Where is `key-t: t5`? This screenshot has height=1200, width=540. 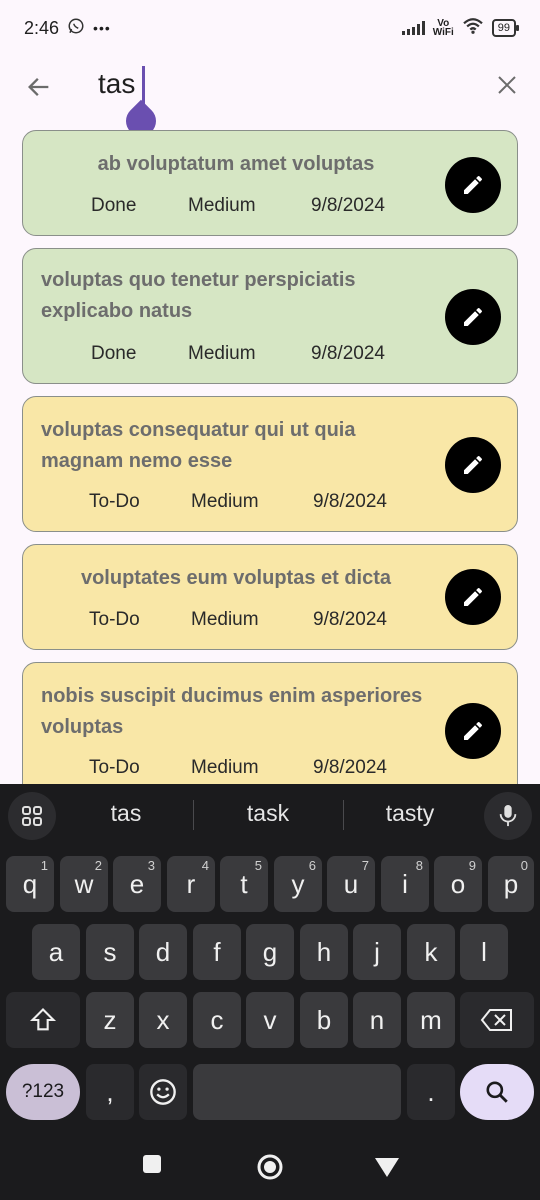 key-t: t5 is located at coordinates (244, 884).